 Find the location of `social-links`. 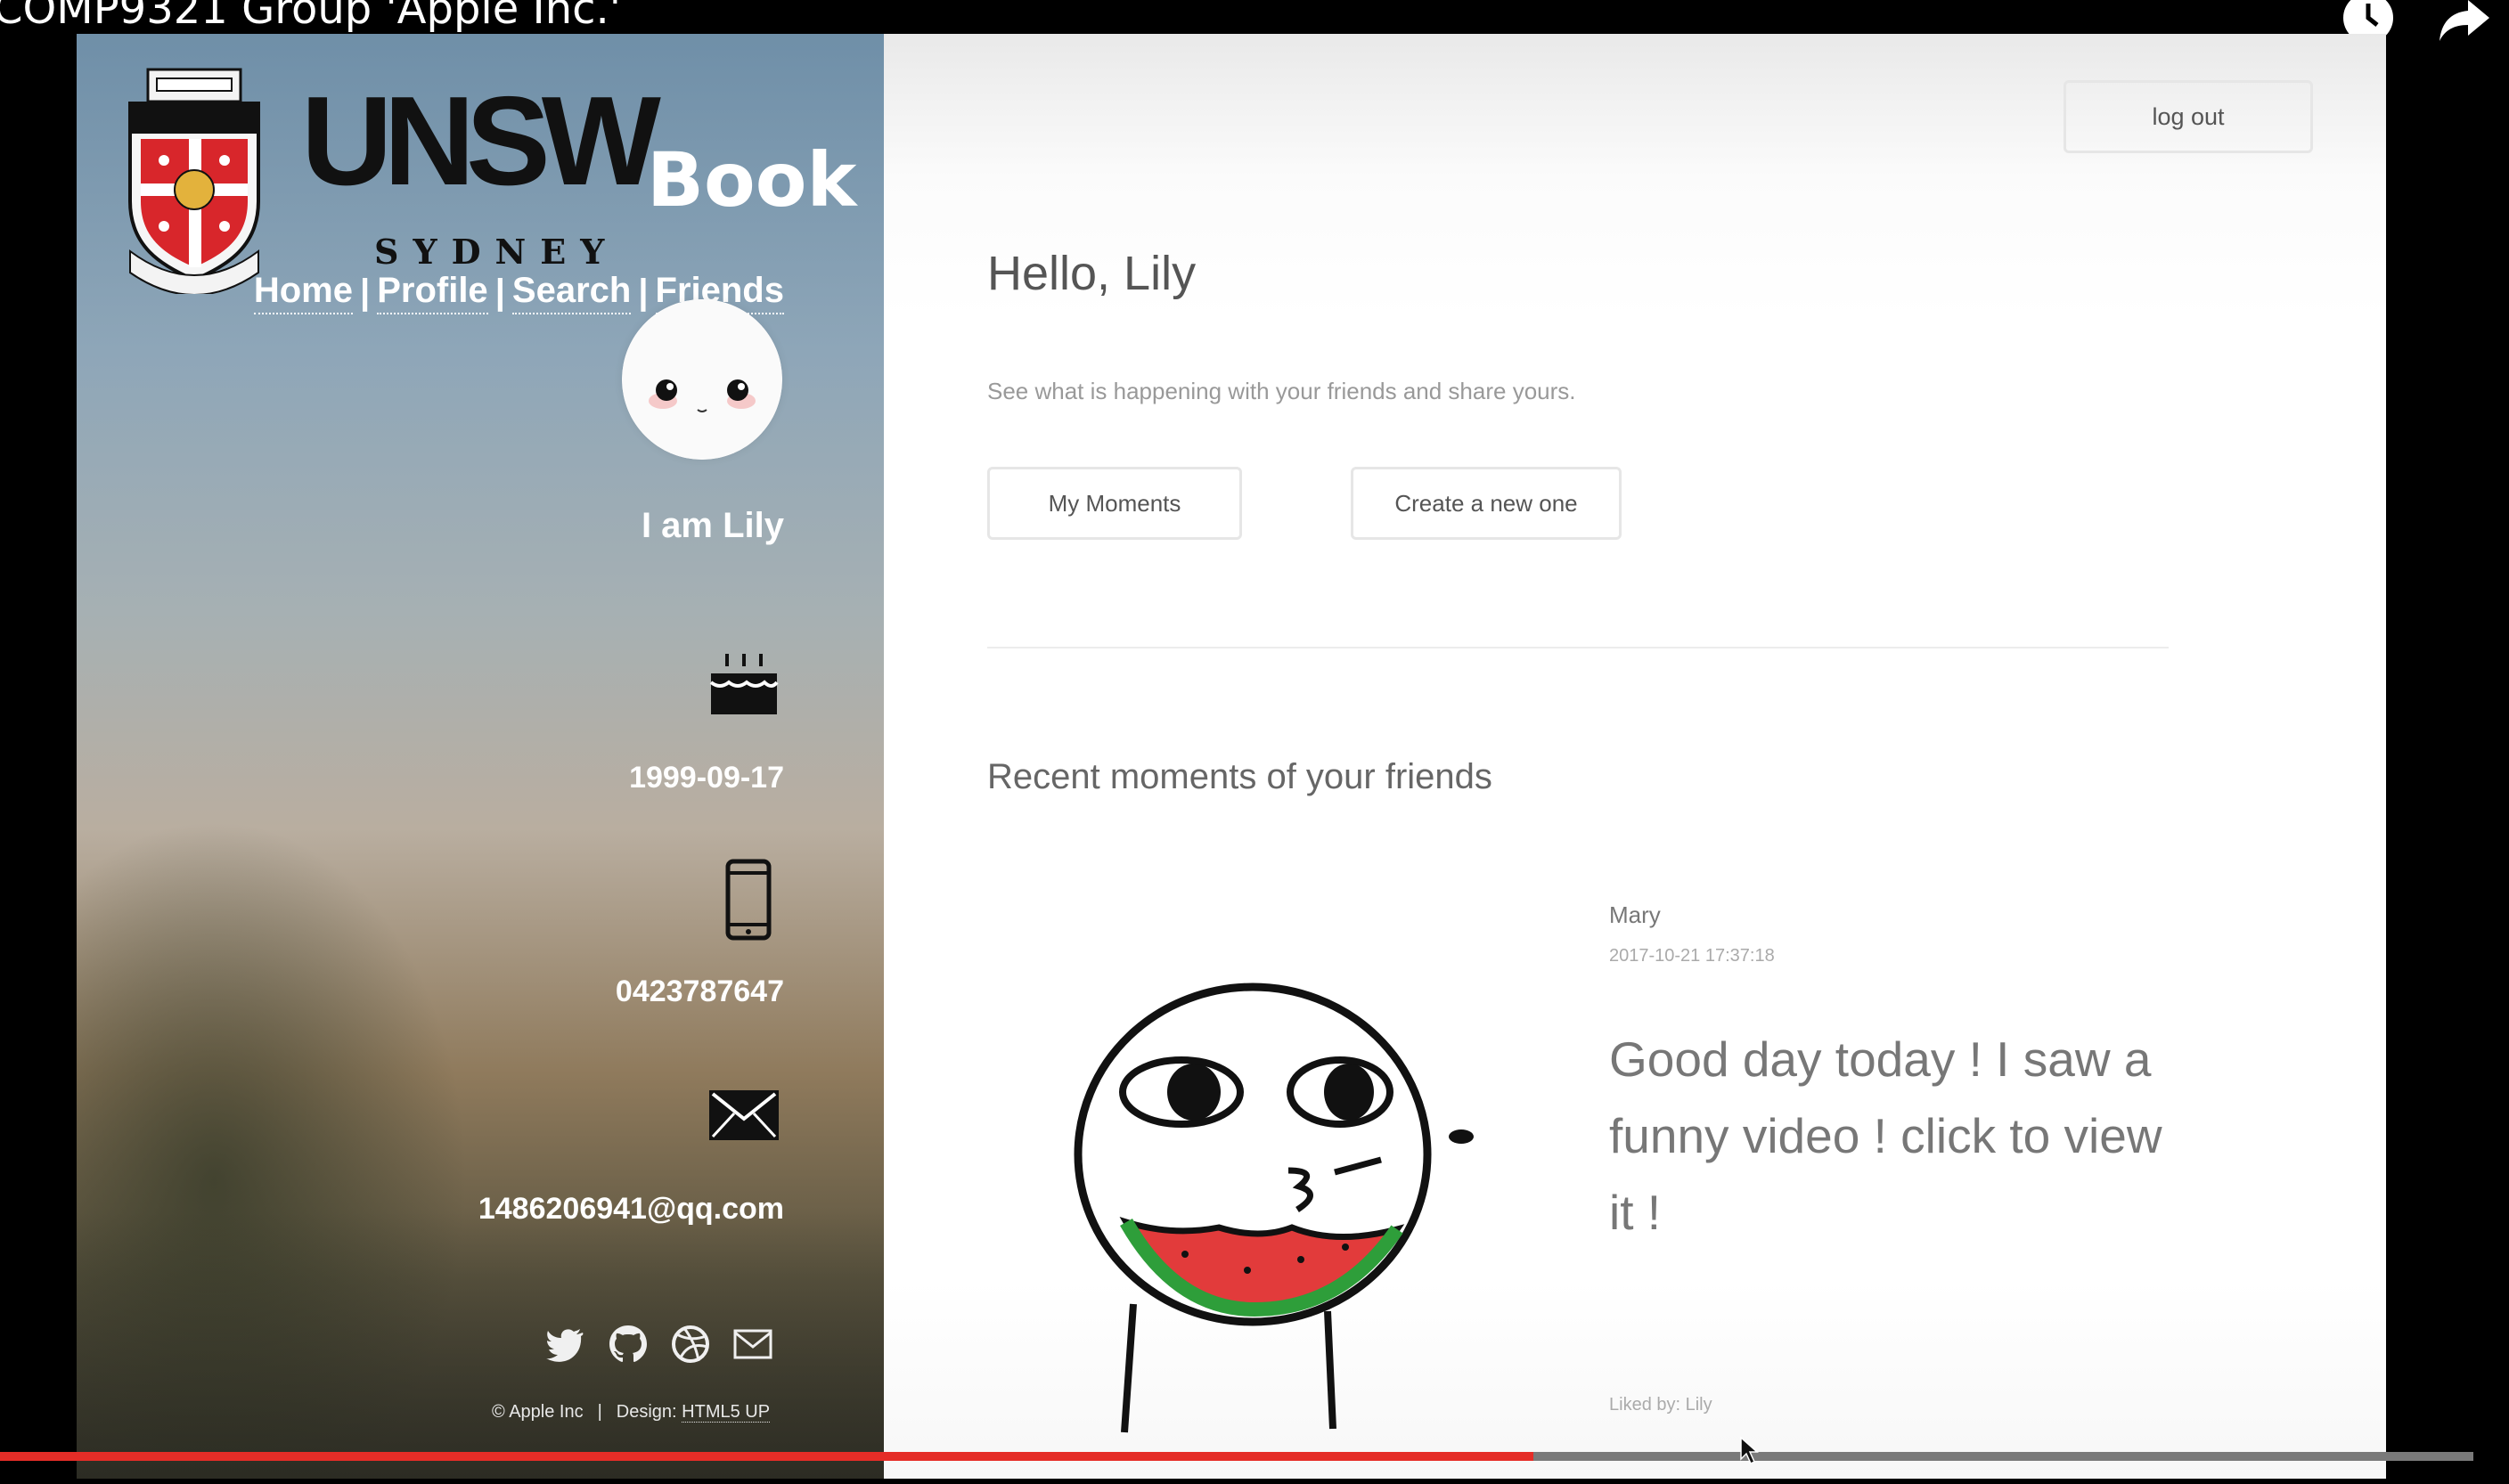

social-links is located at coordinates (659, 1345).